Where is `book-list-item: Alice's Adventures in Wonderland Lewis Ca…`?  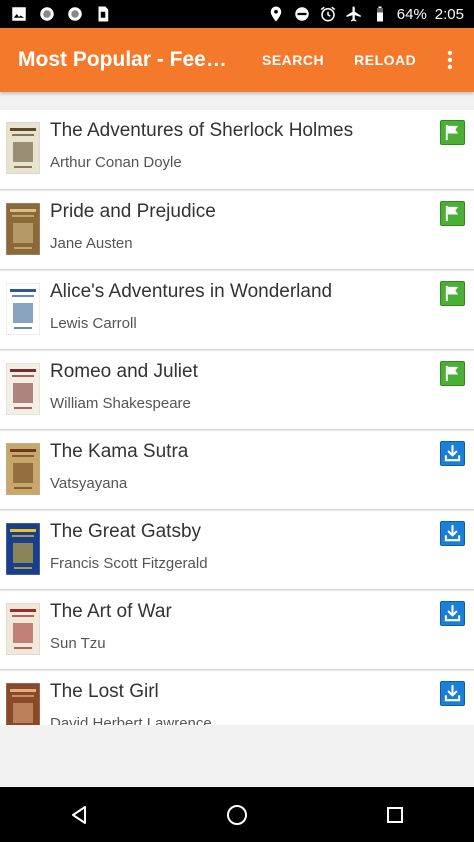
book-list-item: Alice's Adventures in Wonderland Lewis Ca… is located at coordinates (237, 310).